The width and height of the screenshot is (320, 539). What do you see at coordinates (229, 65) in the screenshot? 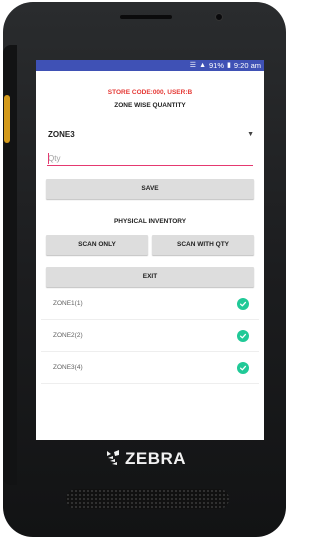
I see `battery-icon: ▮` at bounding box center [229, 65].